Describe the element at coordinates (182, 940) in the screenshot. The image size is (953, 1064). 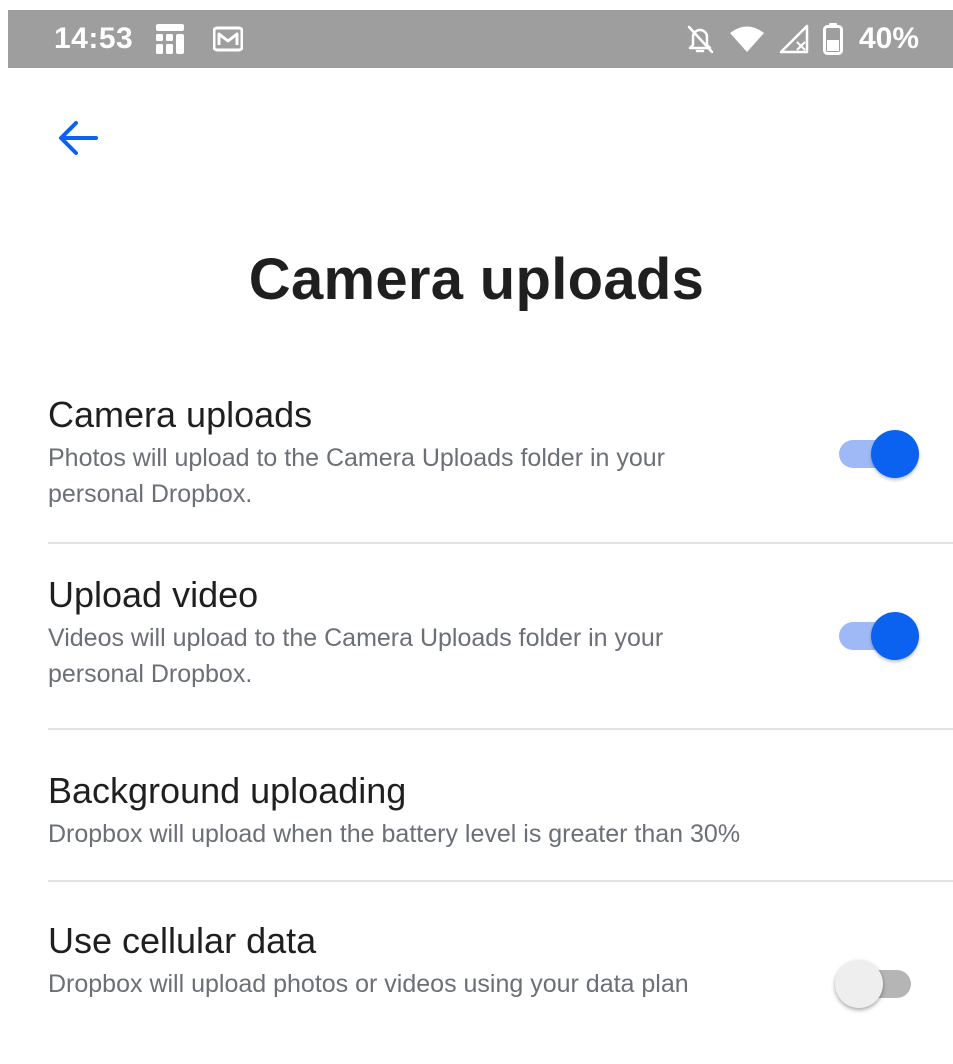
I see `setting-title: Use cellular data` at that location.